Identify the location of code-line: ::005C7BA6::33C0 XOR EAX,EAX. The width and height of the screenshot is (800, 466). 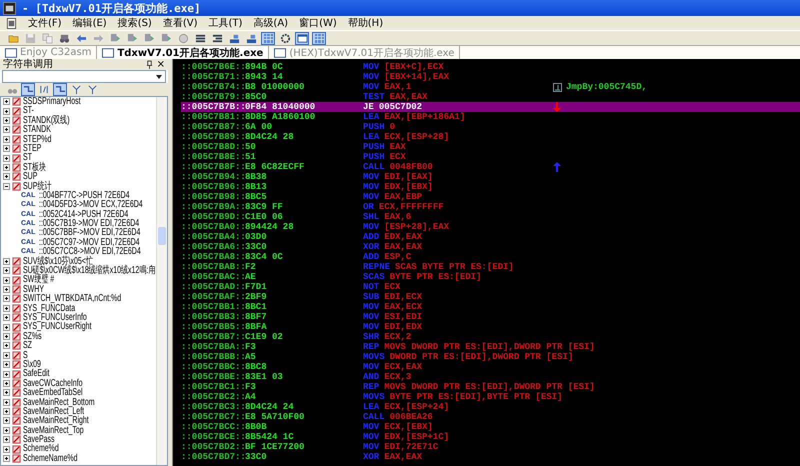
(490, 247).